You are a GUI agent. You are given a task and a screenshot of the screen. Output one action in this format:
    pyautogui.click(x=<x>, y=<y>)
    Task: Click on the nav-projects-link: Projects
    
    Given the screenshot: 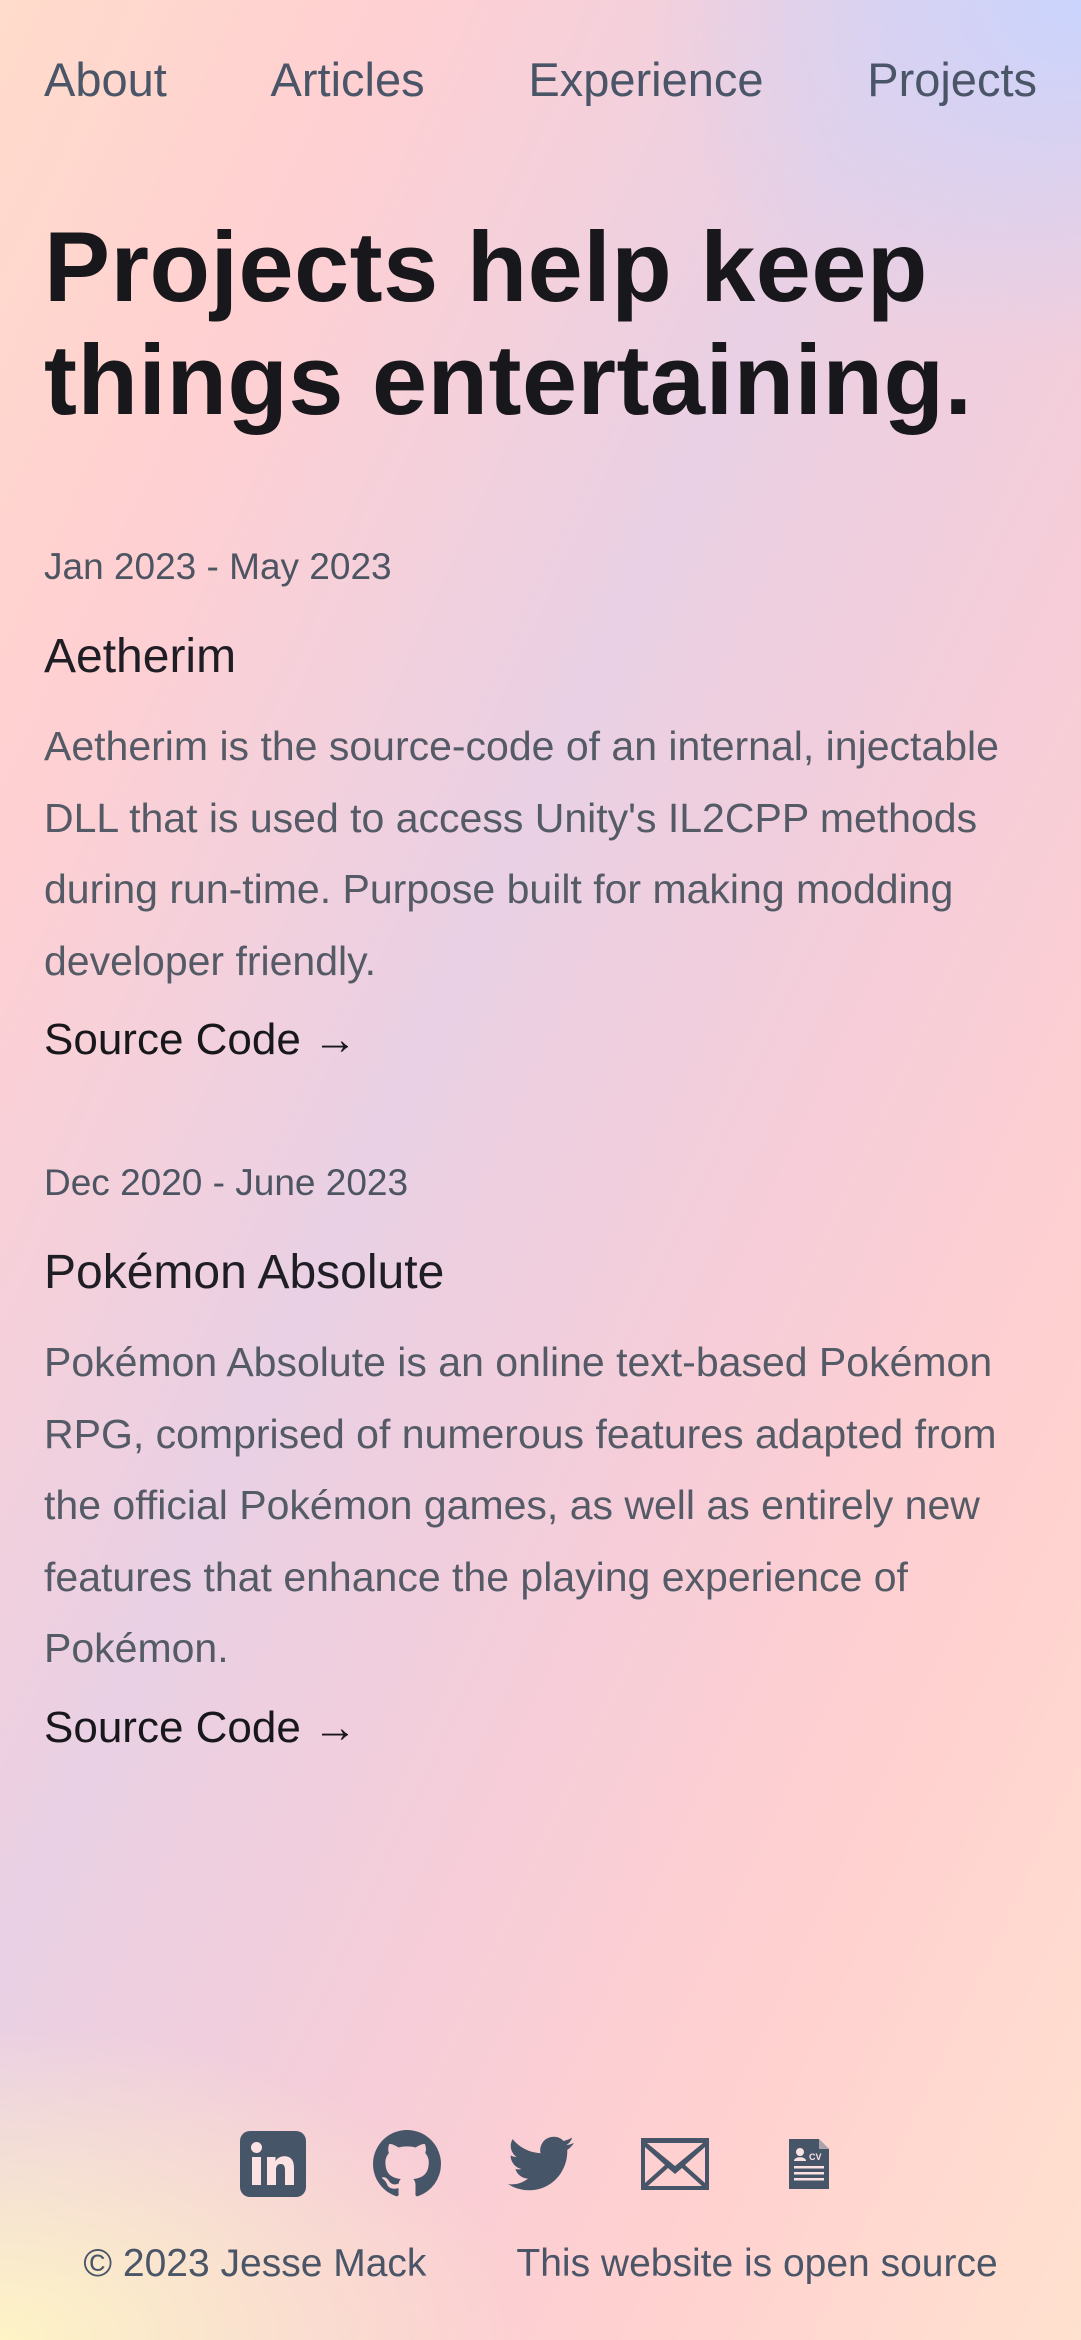 What is the action you would take?
    pyautogui.click(x=952, y=79)
    